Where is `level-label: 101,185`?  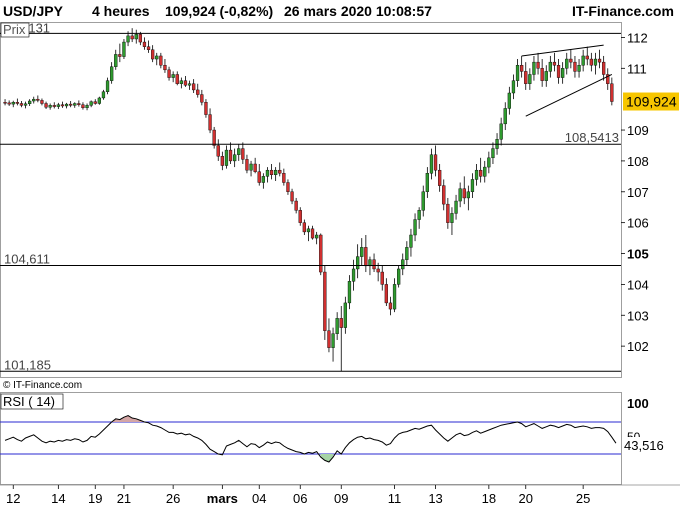 level-label: 101,185 is located at coordinates (27, 364).